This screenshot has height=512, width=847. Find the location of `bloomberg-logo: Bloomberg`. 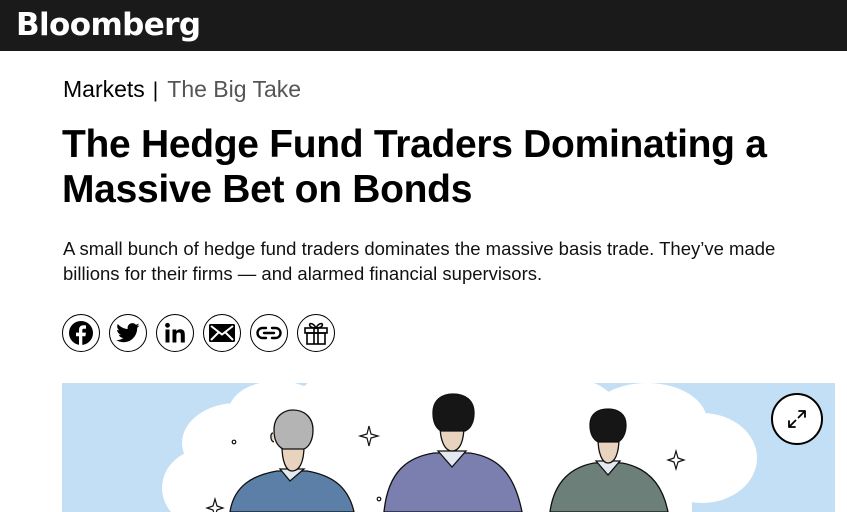

bloomberg-logo: Bloomberg is located at coordinates (108, 25).